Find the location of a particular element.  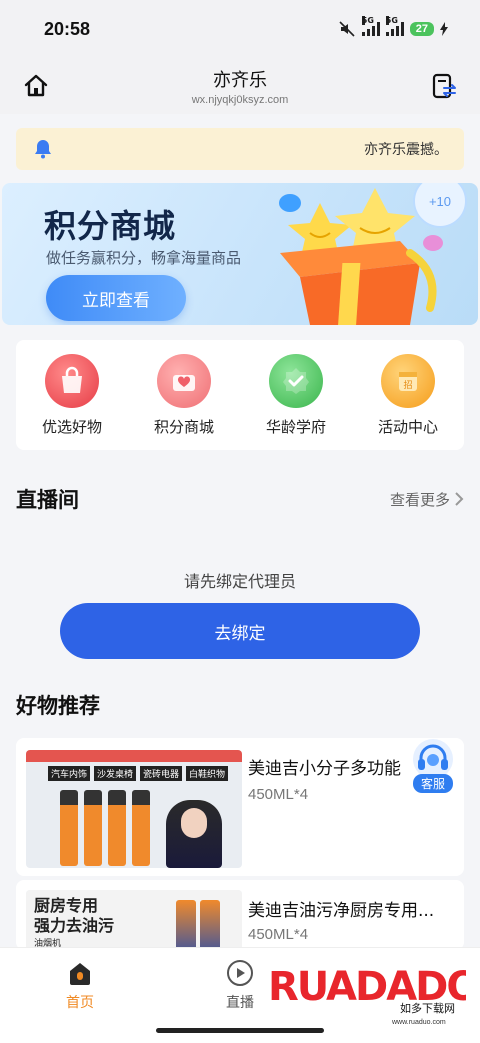

view-more-link: 查看更多 is located at coordinates (427, 499).